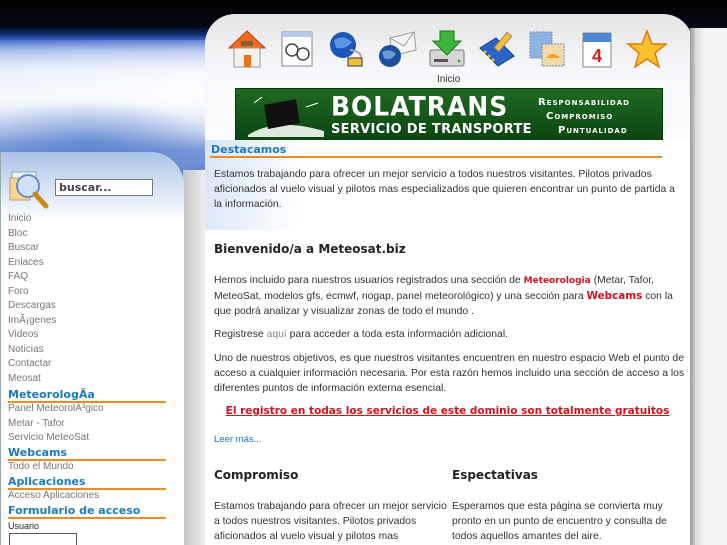 Image resolution: width=727 pixels, height=545 pixels. Describe the element at coordinates (41, 466) in the screenshot. I see `sidebar-item-todo-el-mundo: Todo el Mundo` at that location.